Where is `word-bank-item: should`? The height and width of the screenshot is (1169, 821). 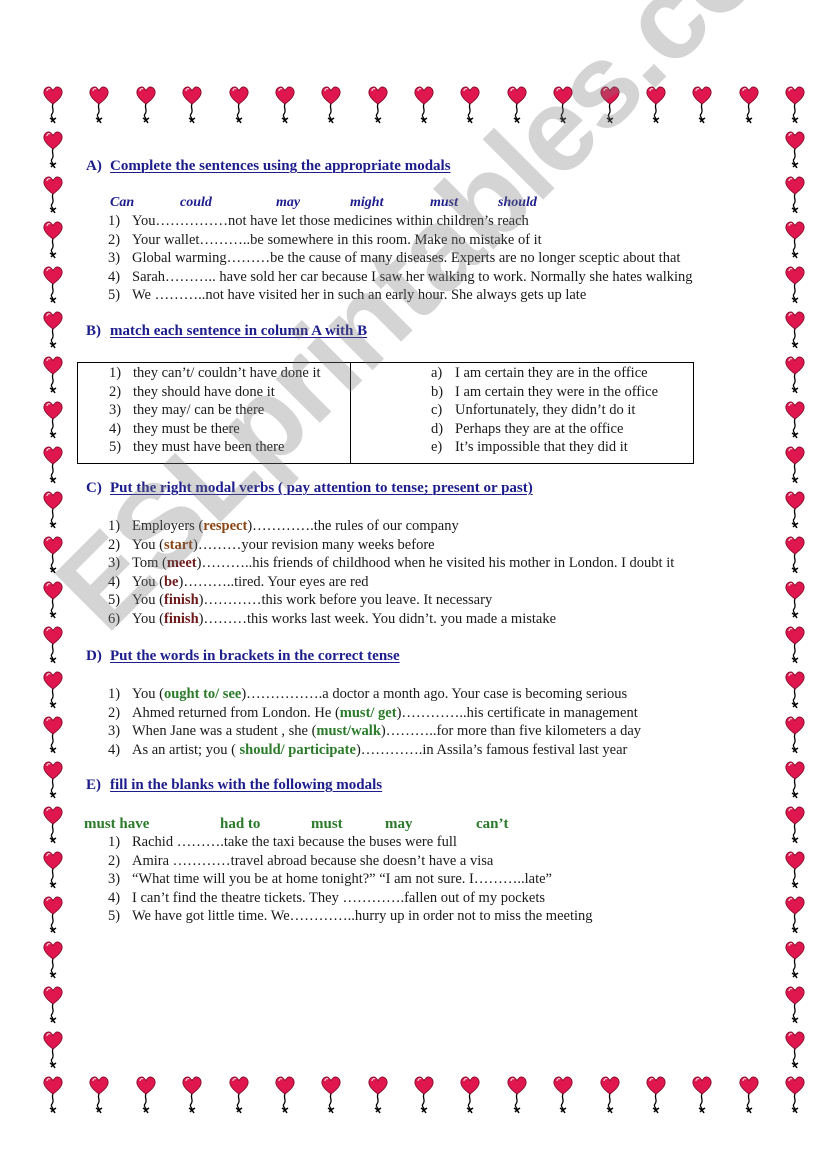
word-bank-item: should is located at coordinates (517, 202).